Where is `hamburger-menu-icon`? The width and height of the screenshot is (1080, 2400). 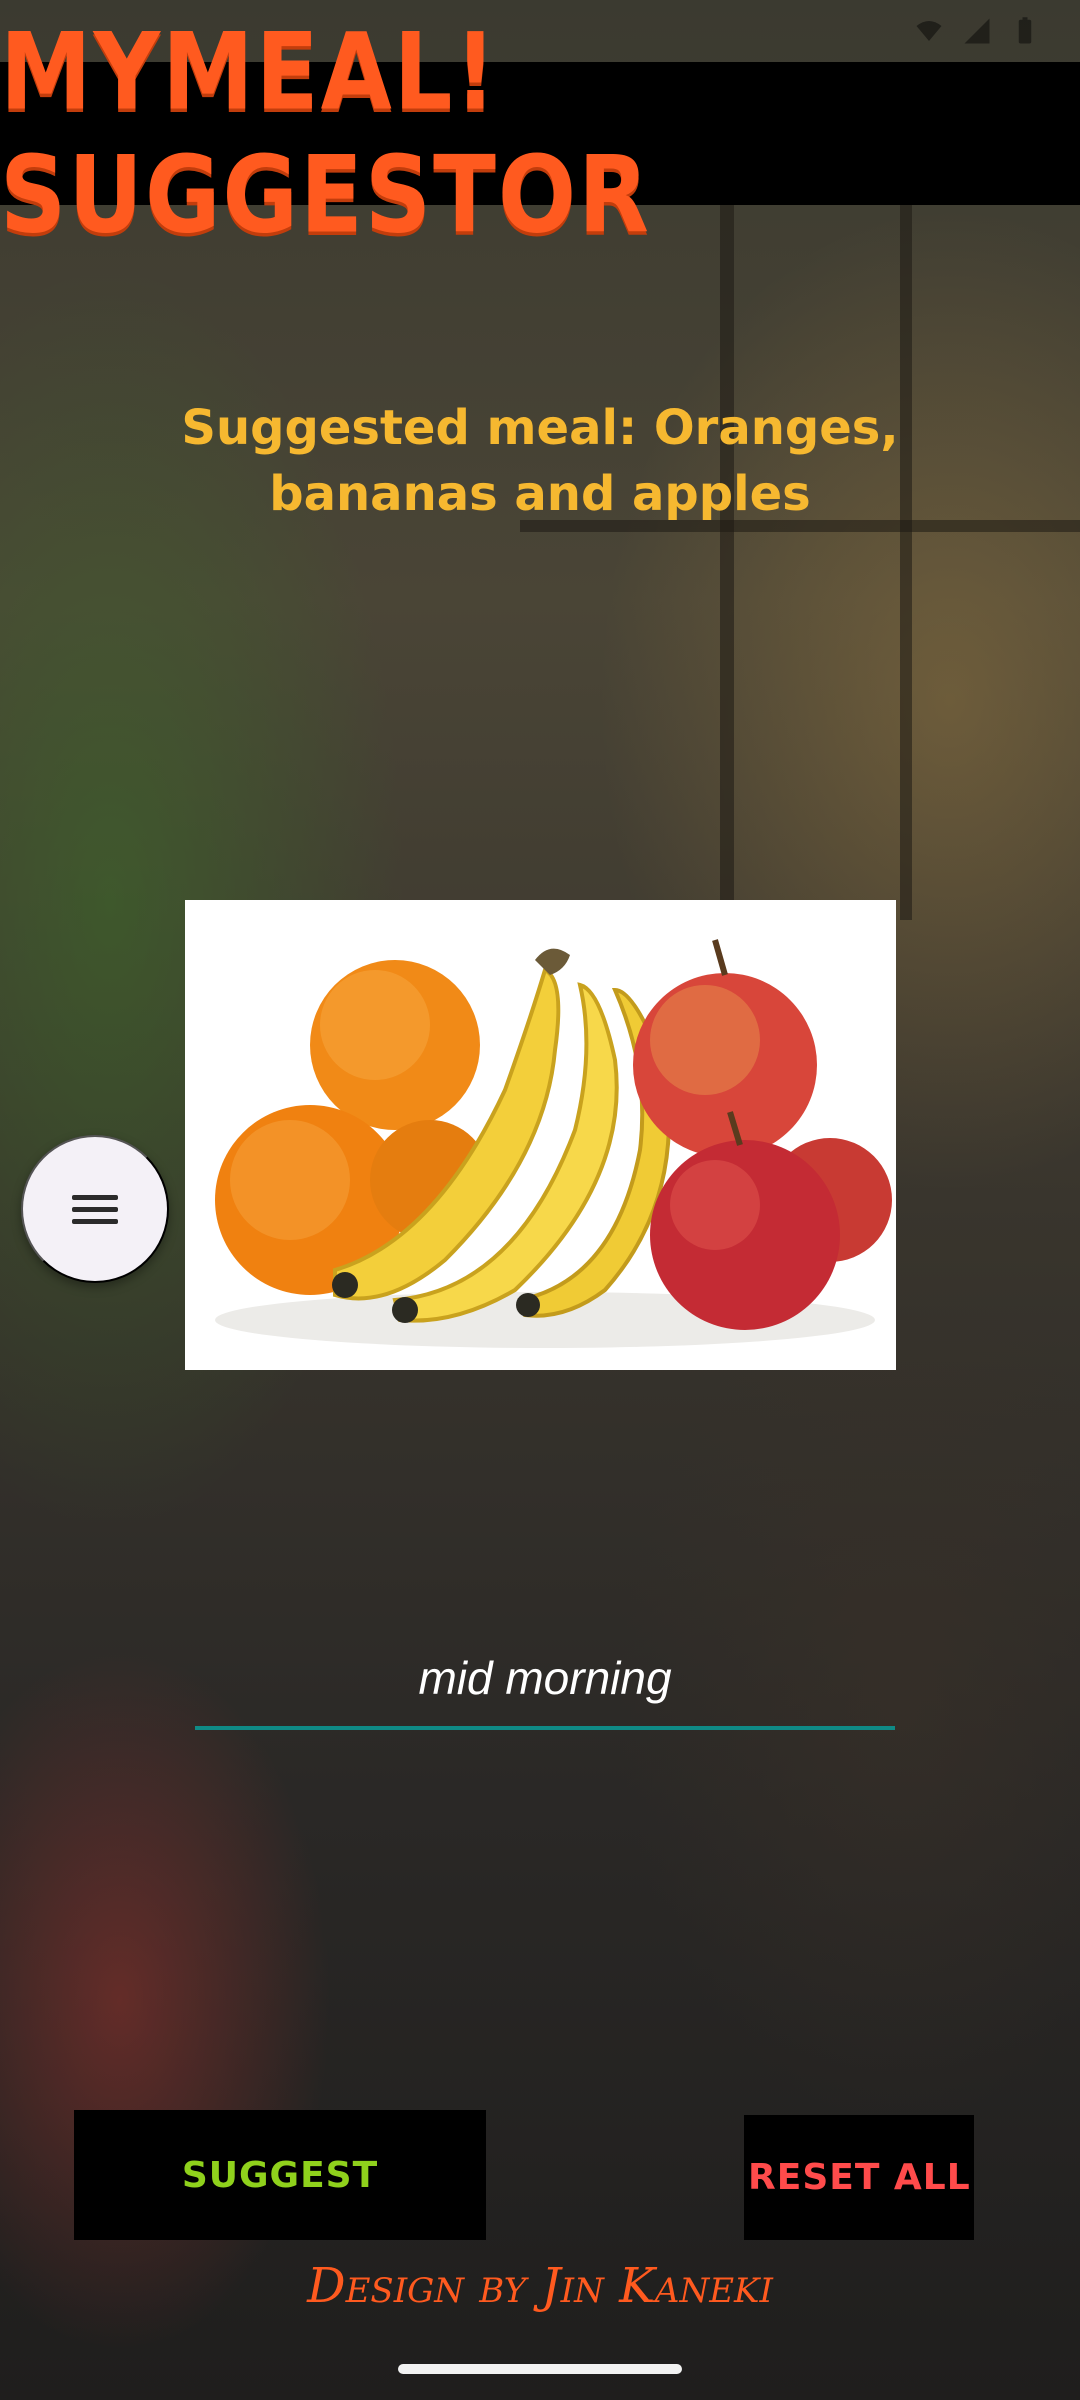
hamburger-menu-icon is located at coordinates (95, 1209).